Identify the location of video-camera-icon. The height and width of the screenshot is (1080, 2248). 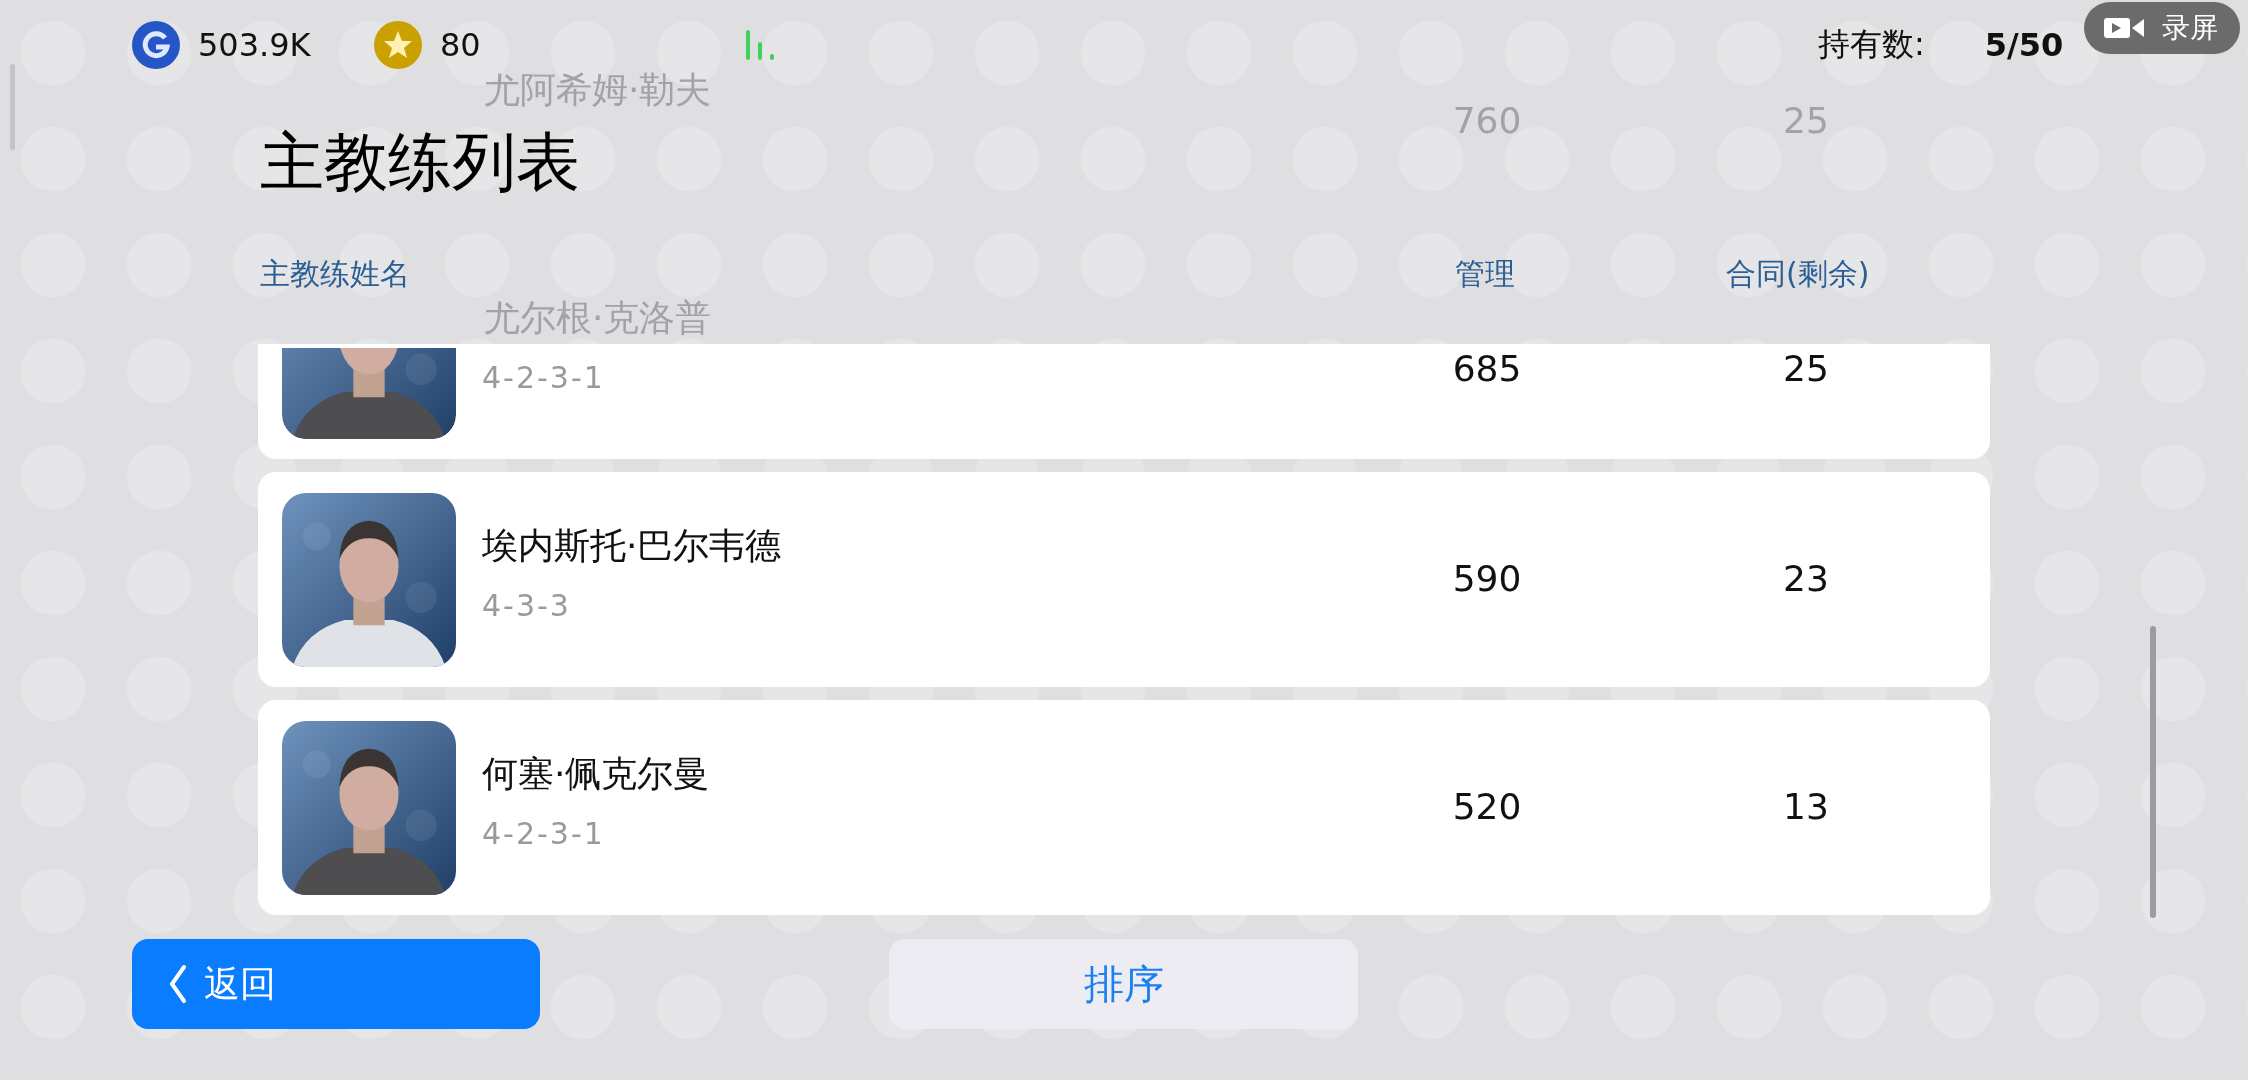
(2124, 28).